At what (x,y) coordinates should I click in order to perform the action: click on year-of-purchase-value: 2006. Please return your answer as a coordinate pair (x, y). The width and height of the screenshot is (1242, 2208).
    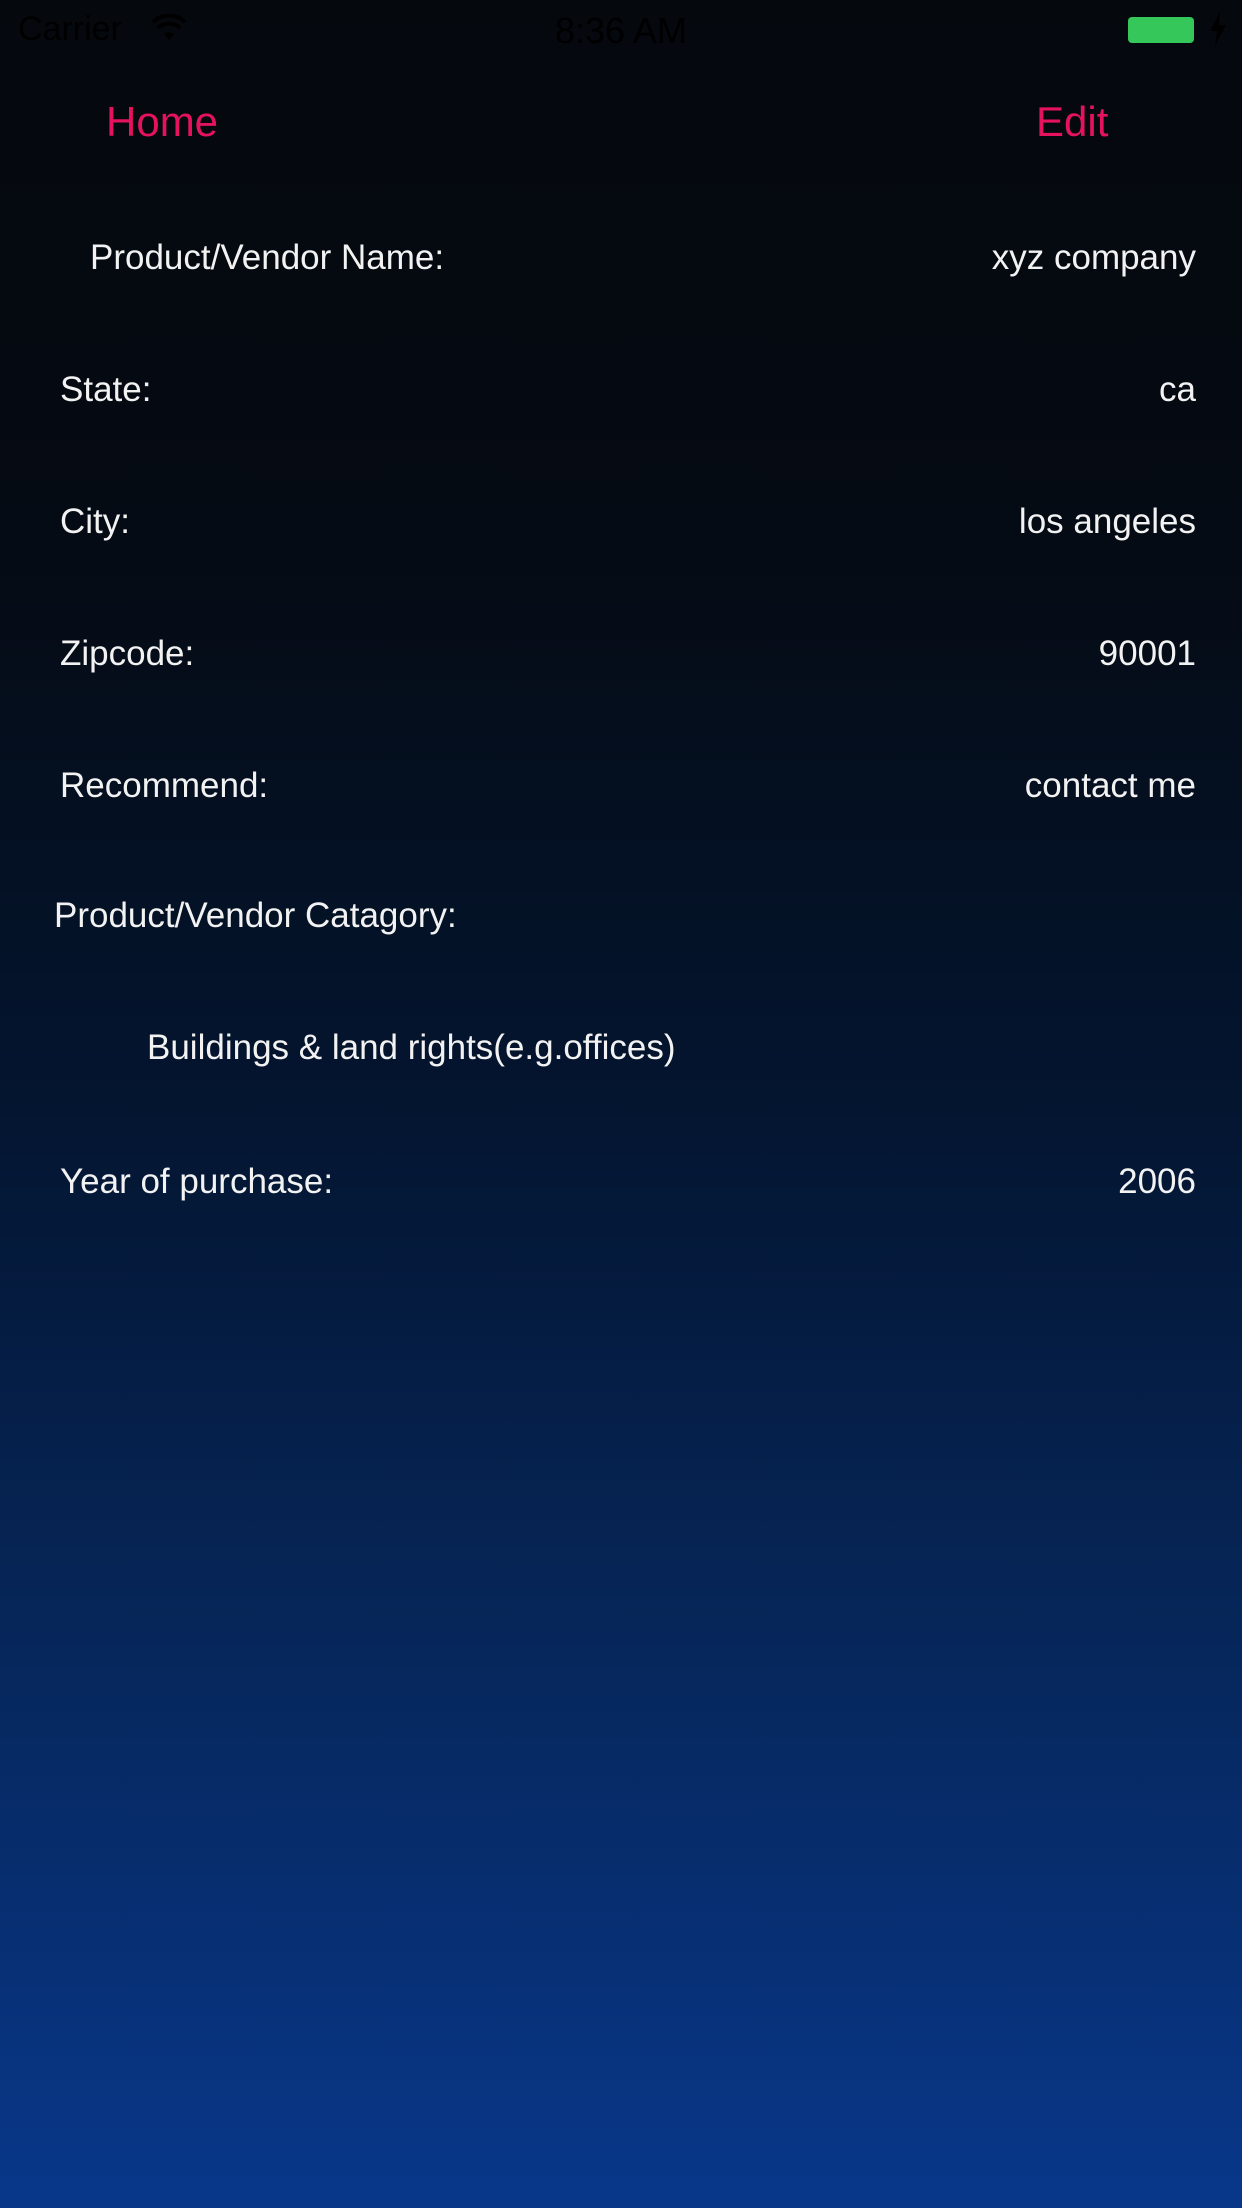
    Looking at the image, I should click on (1157, 1181).